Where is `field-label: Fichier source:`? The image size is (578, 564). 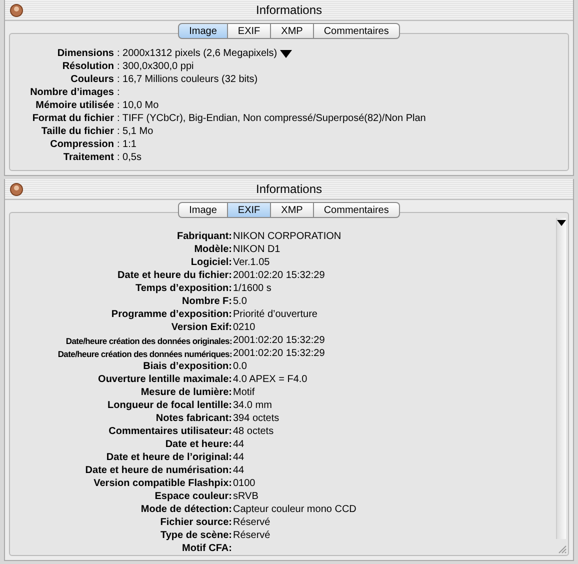
field-label: Fichier source: is located at coordinates (195, 522).